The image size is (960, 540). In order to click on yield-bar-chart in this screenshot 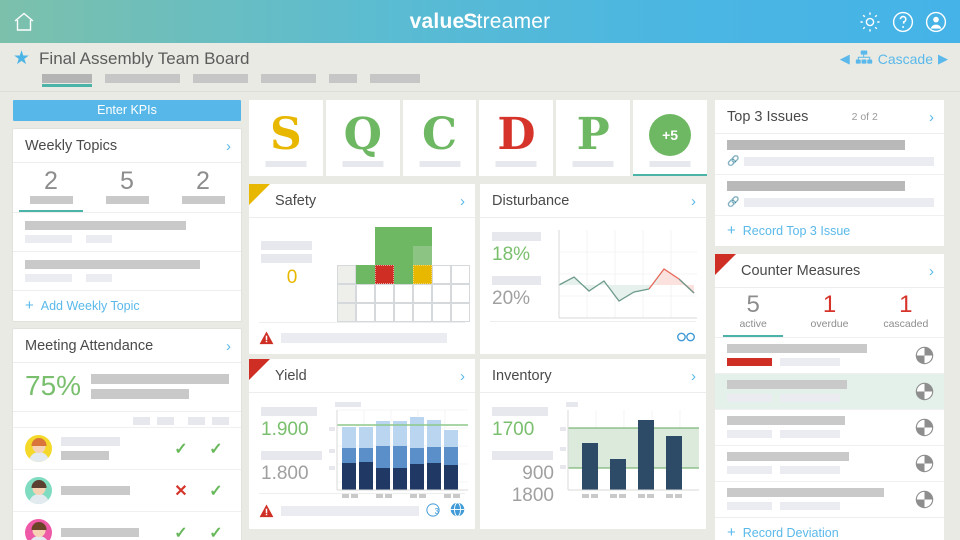, I will do `click(397, 452)`.